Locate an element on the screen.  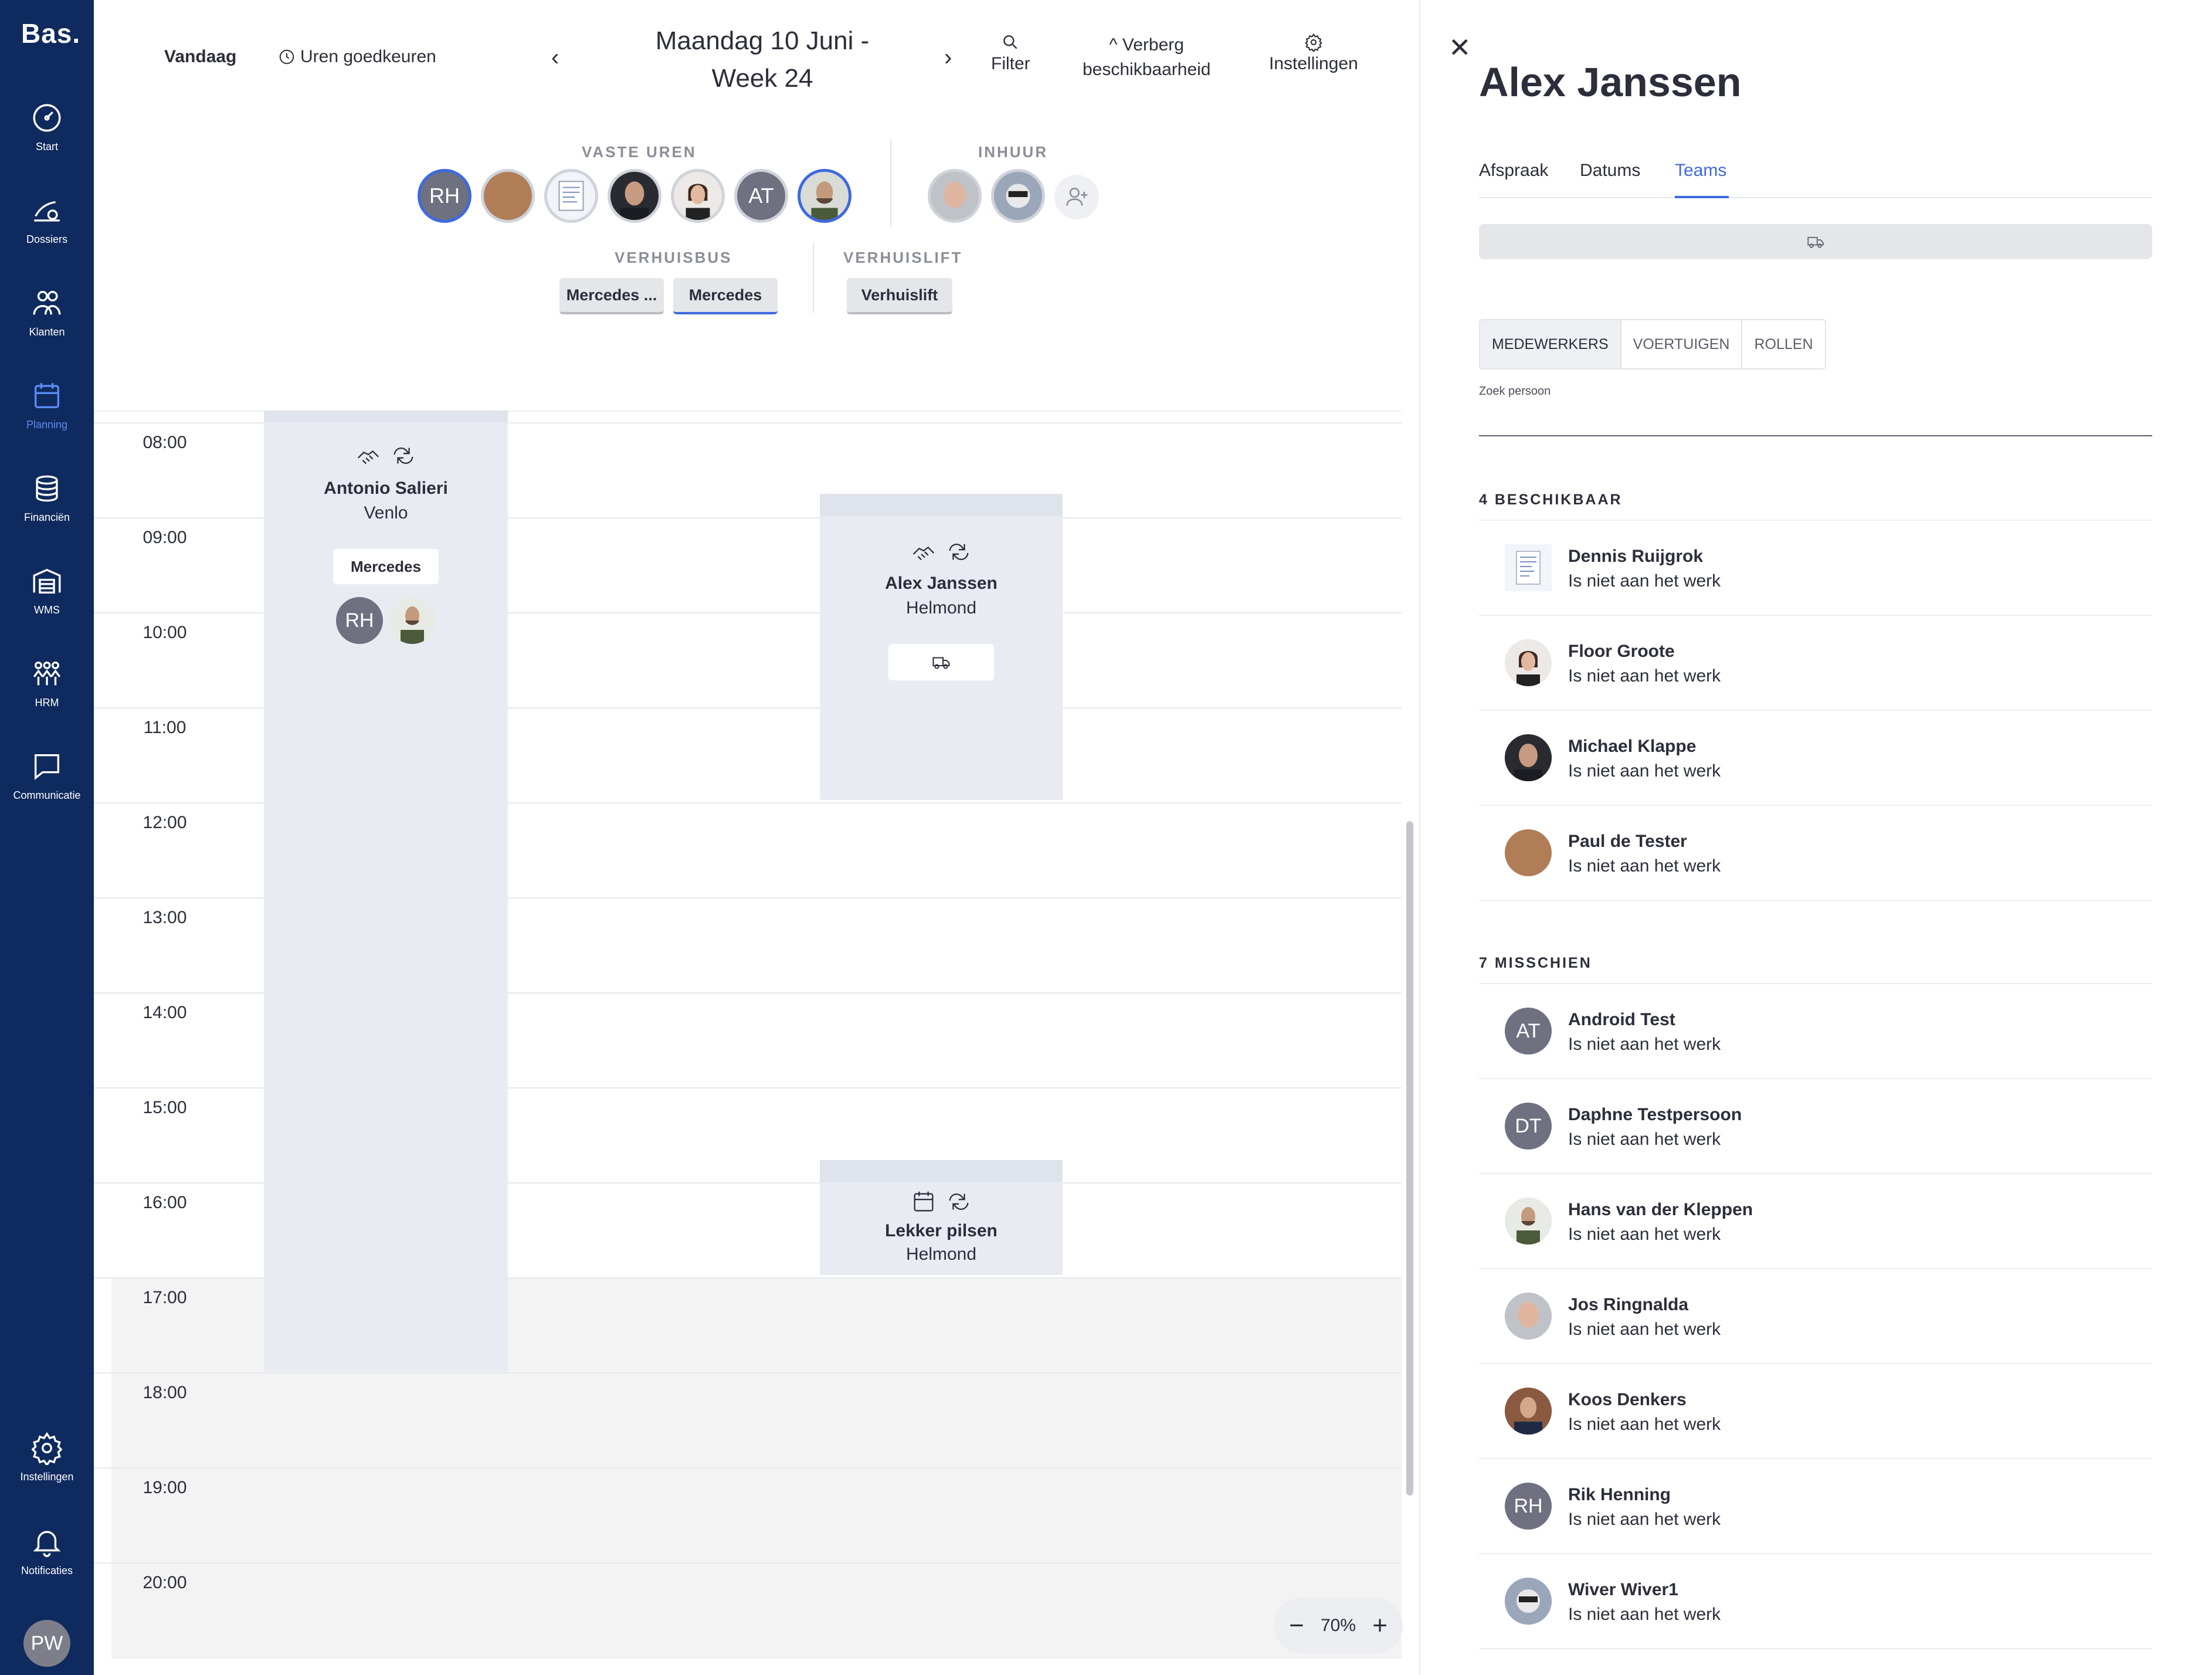
sidebar-item-hrm: HRM is located at coordinates (47, 683).